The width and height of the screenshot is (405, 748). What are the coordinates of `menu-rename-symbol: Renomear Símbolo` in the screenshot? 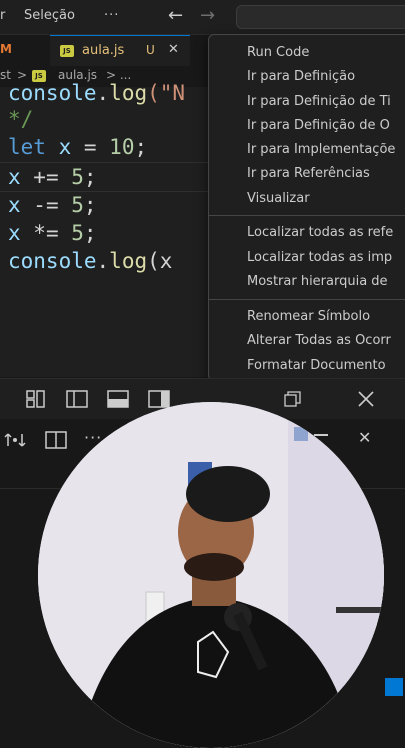 It's located at (308, 316).